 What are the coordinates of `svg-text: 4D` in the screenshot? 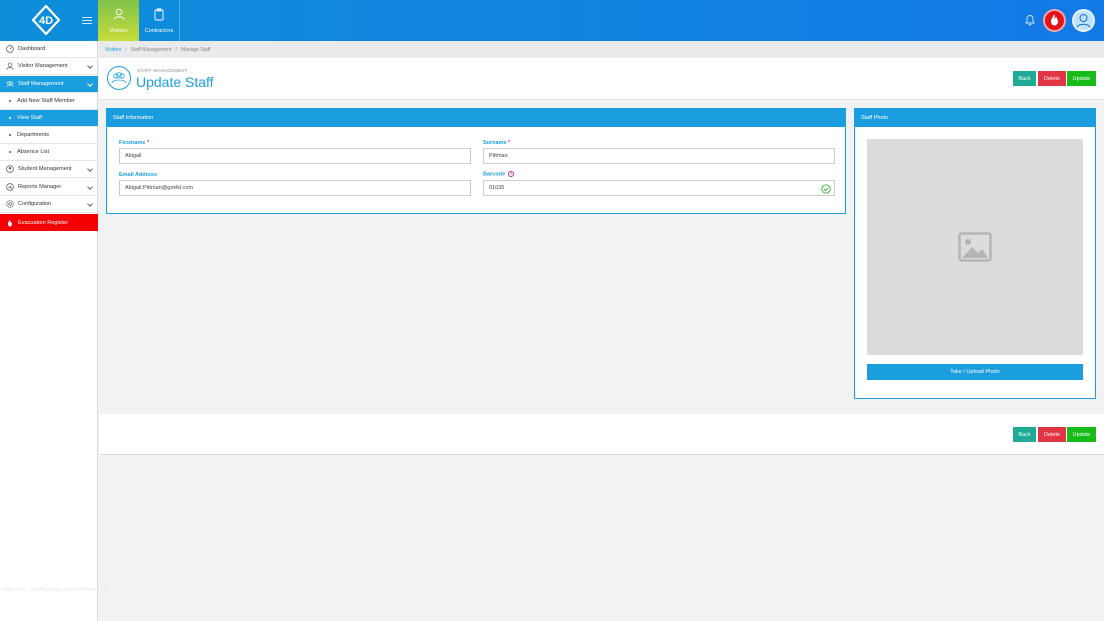 It's located at (46, 21).